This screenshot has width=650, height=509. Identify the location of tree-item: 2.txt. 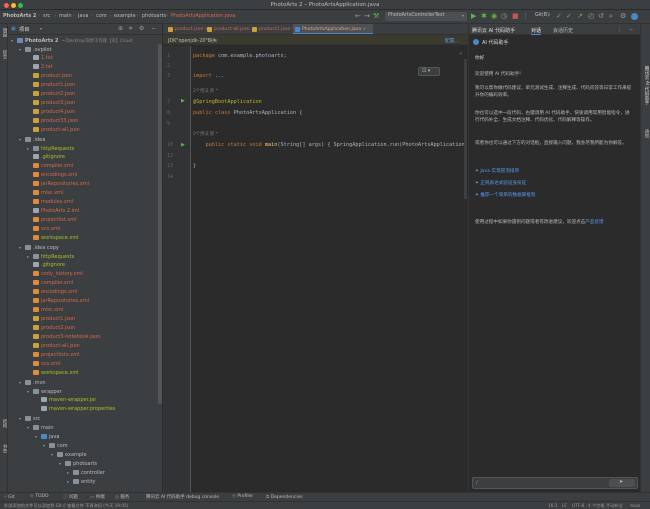
(40, 67).